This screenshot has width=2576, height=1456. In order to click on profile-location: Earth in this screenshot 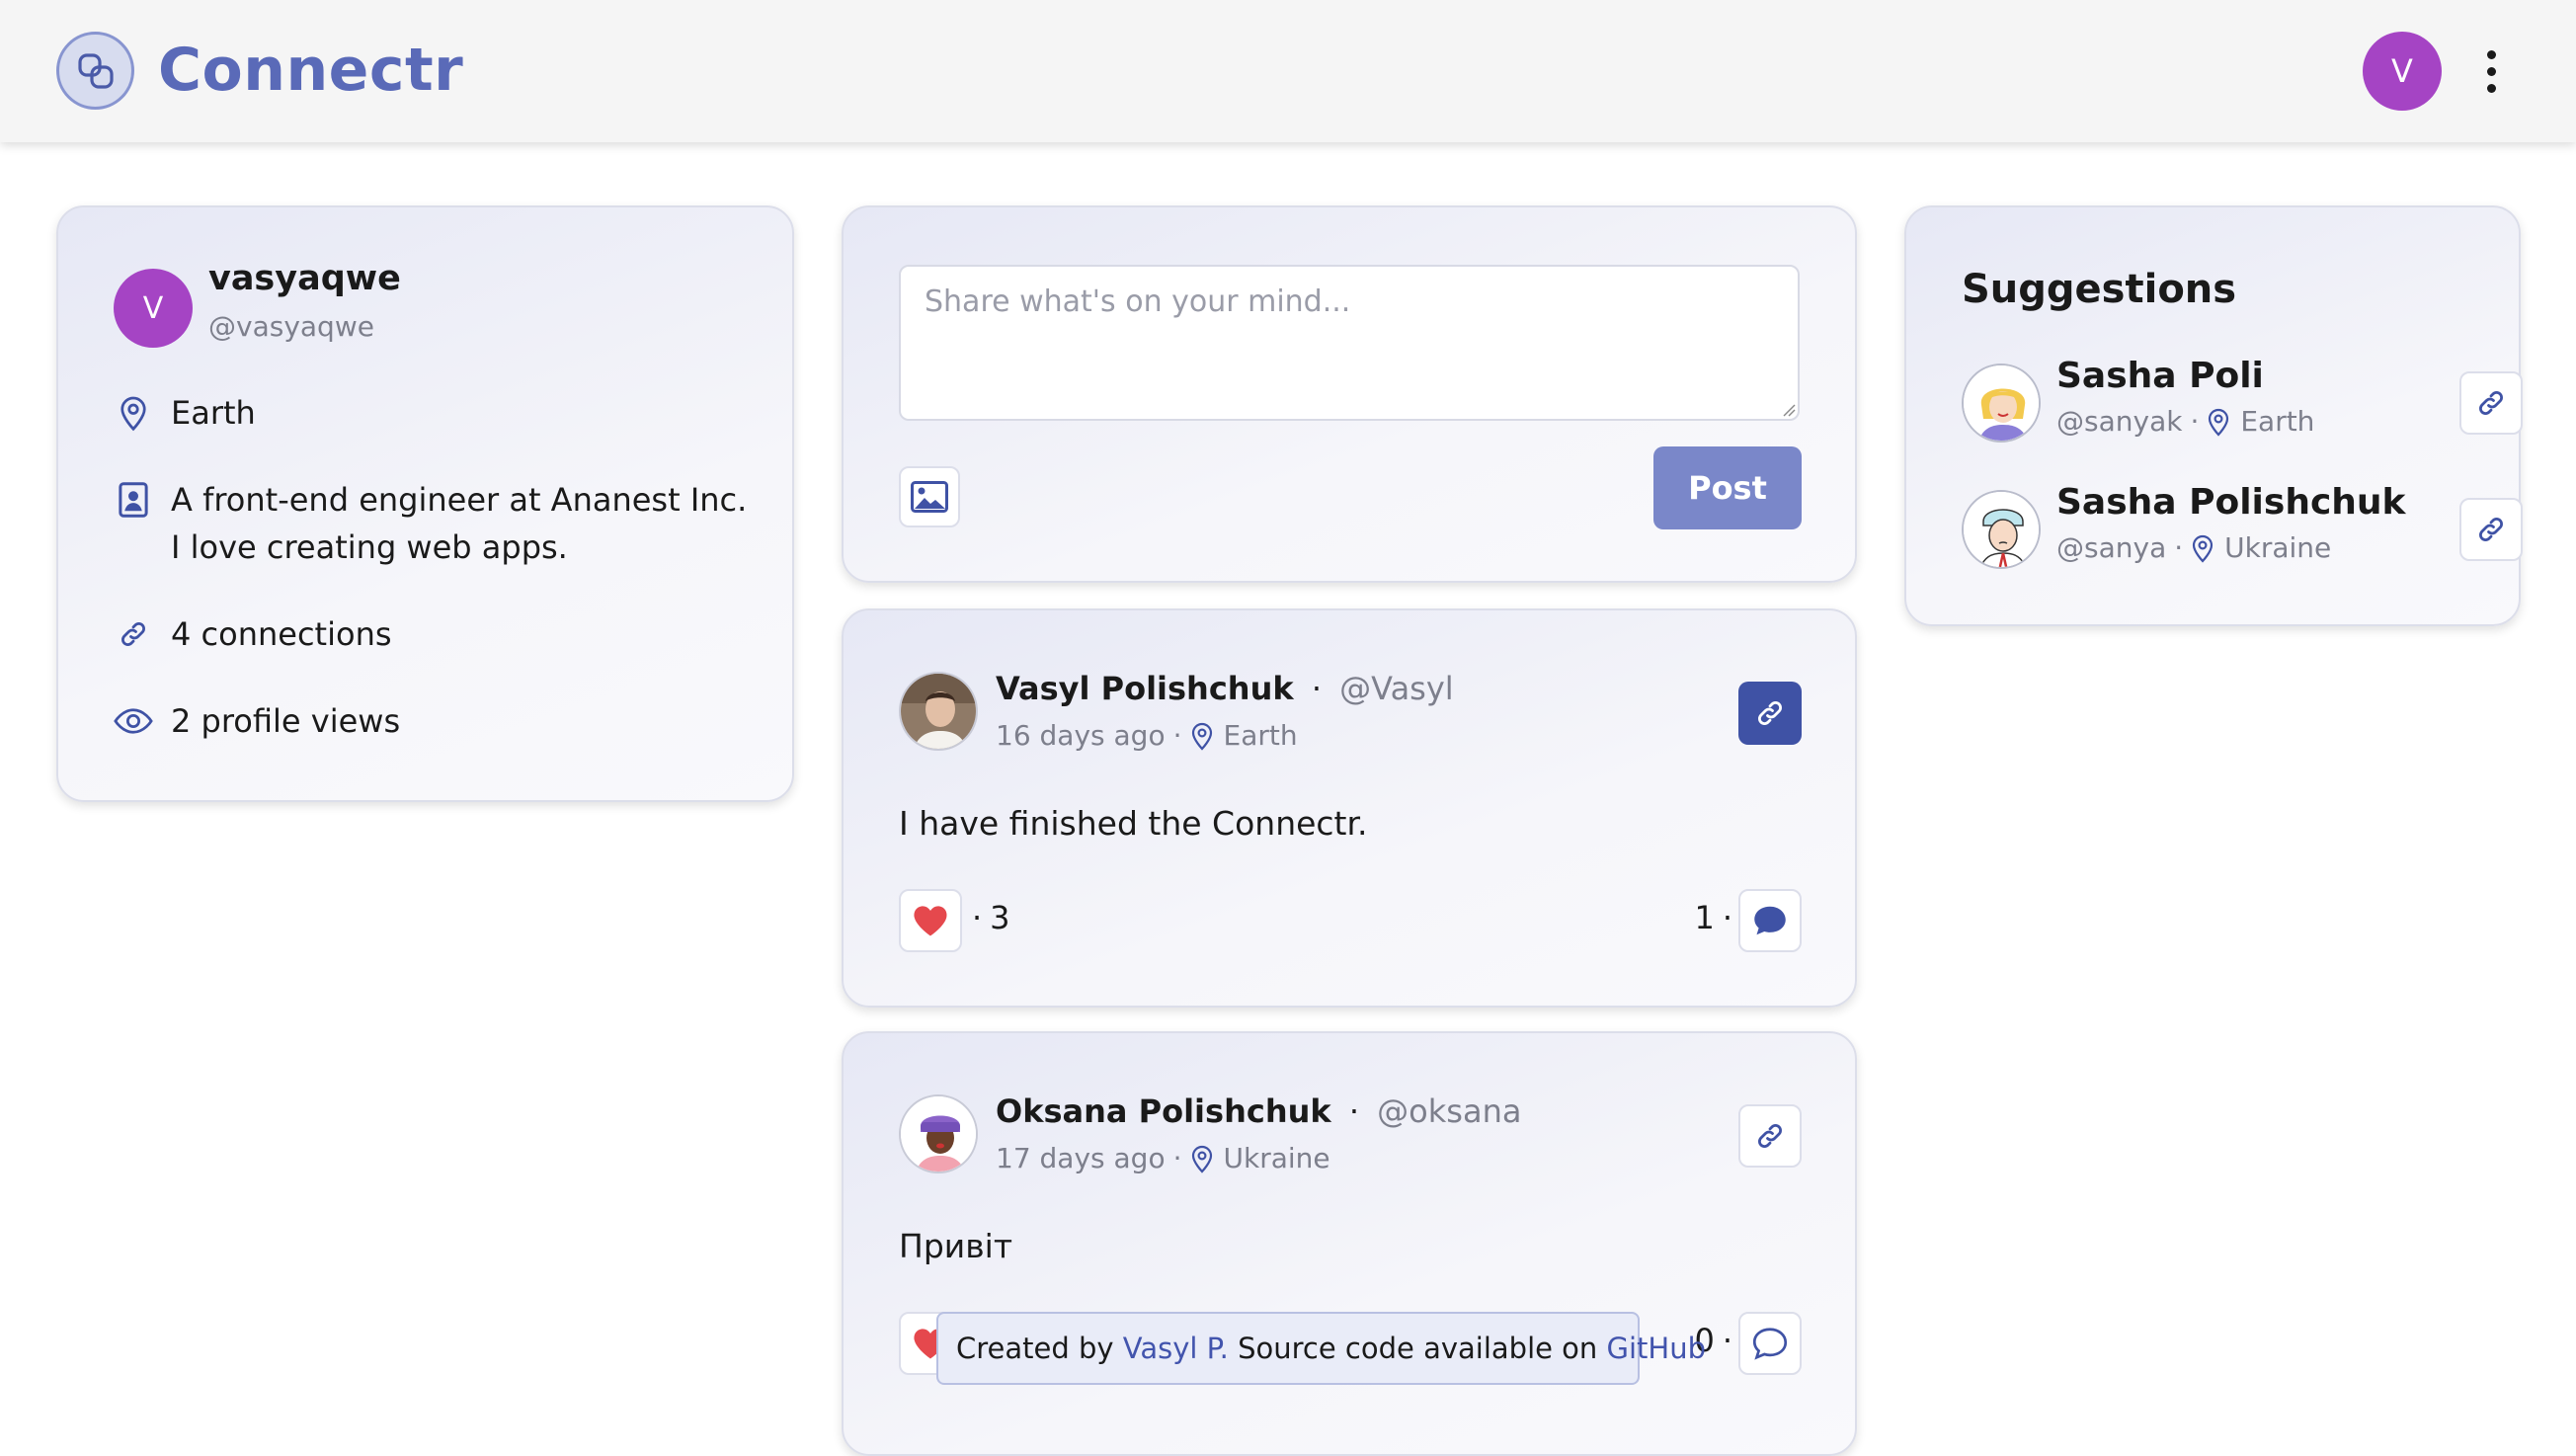, I will do `click(213, 413)`.